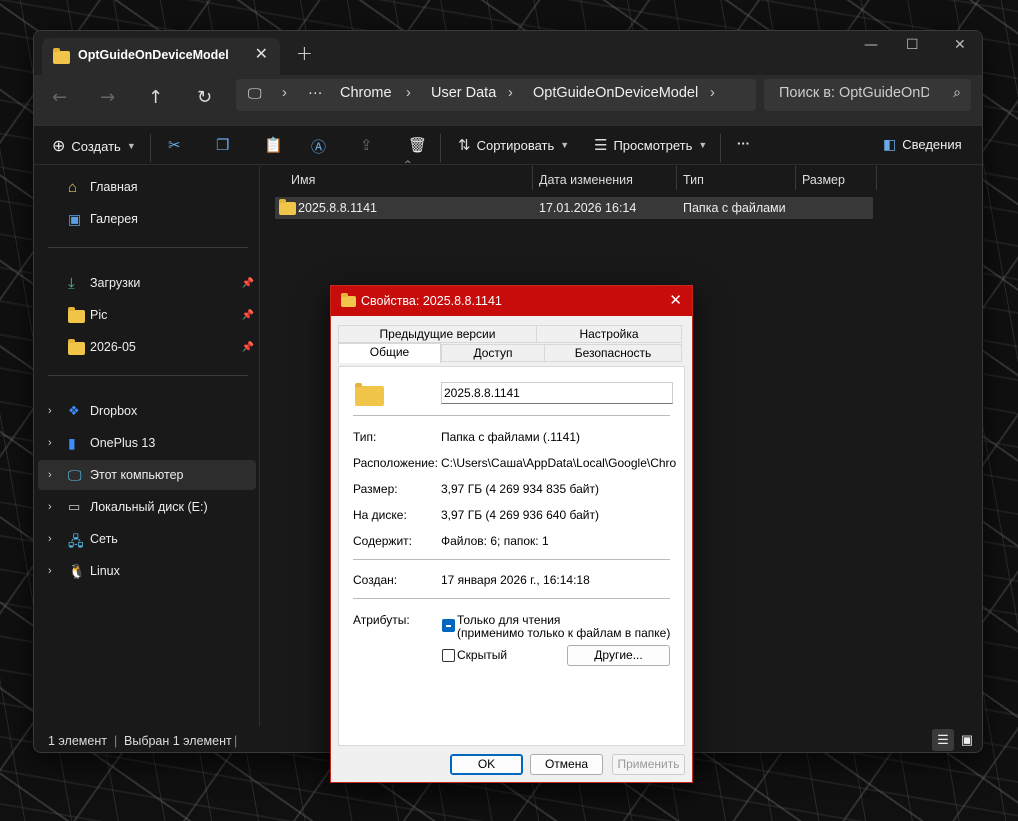  I want to click on readonly-checkbox, so click(448, 625).